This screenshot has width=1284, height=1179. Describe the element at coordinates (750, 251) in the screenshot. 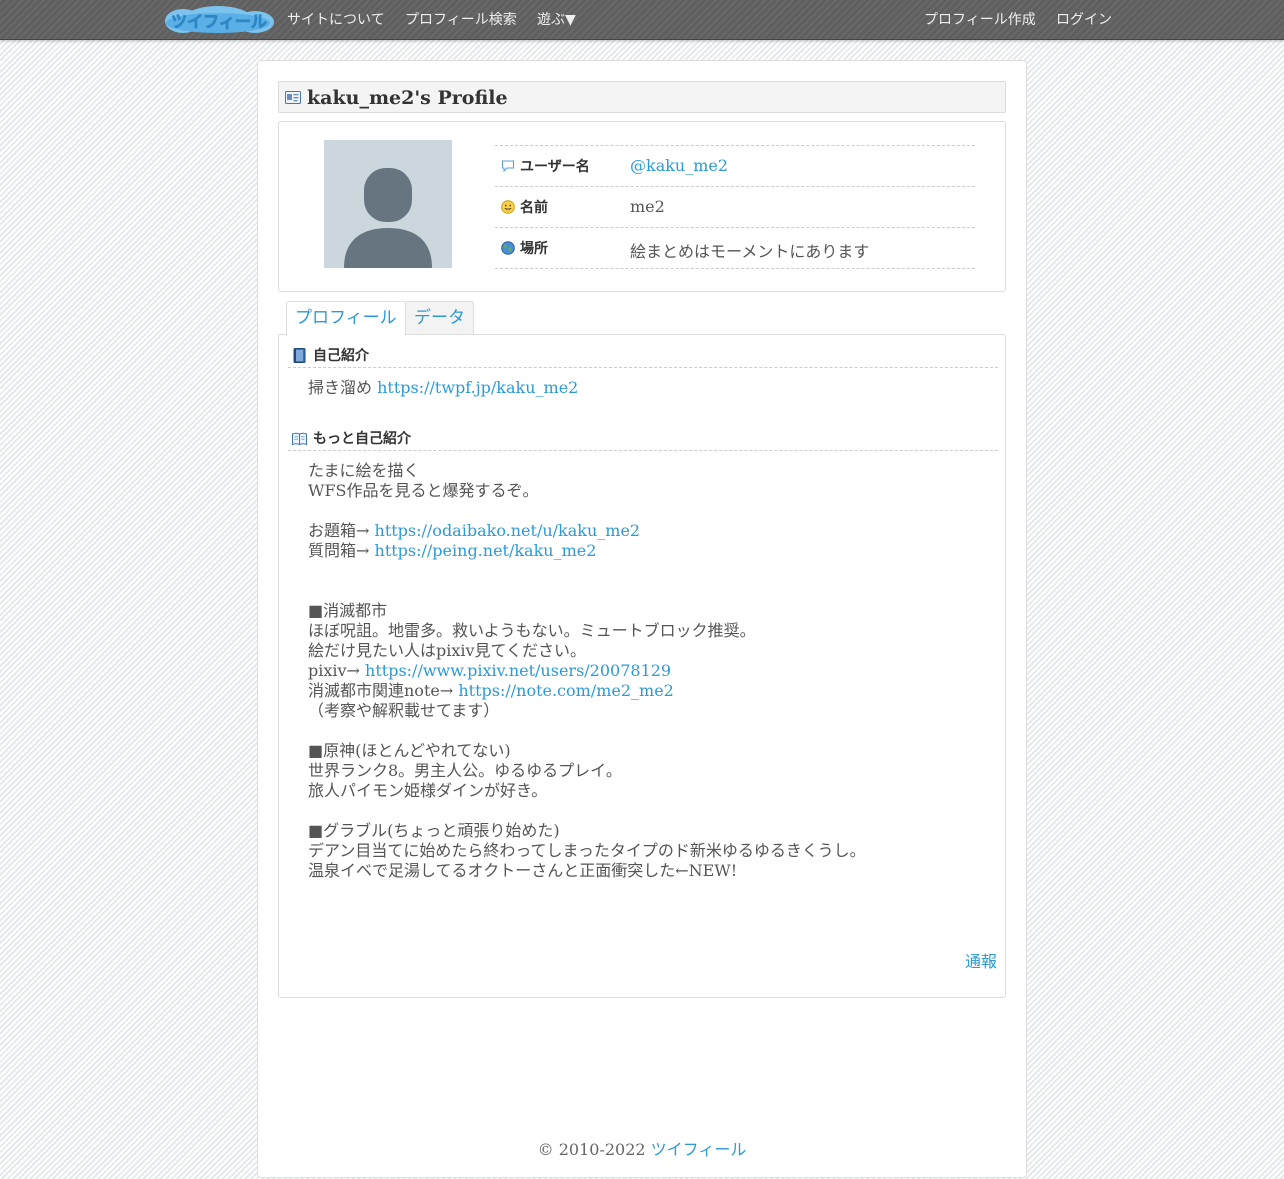

I see `location-value: 絵まとめはモーメントにあります` at that location.